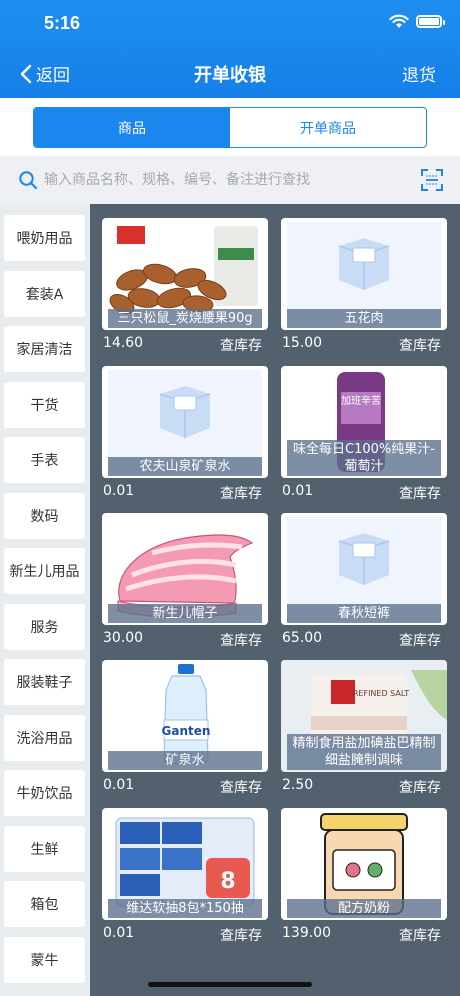 Image resolution: width=460 pixels, height=996 pixels. I want to click on product-price: 65.00, so click(302, 638).